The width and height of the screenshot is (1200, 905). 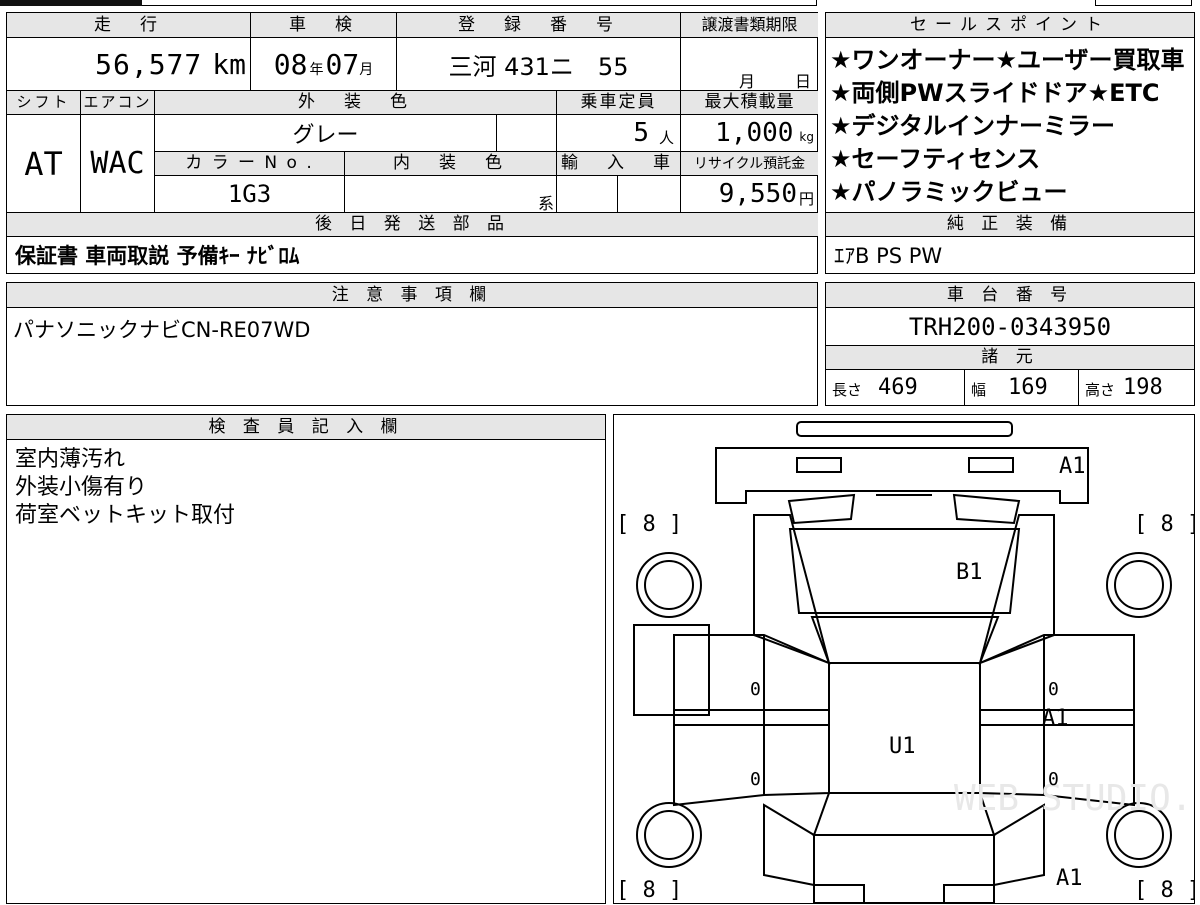 What do you see at coordinates (355, 102) in the screenshot?
I see `exterior-color-header: 外 装 色` at bounding box center [355, 102].